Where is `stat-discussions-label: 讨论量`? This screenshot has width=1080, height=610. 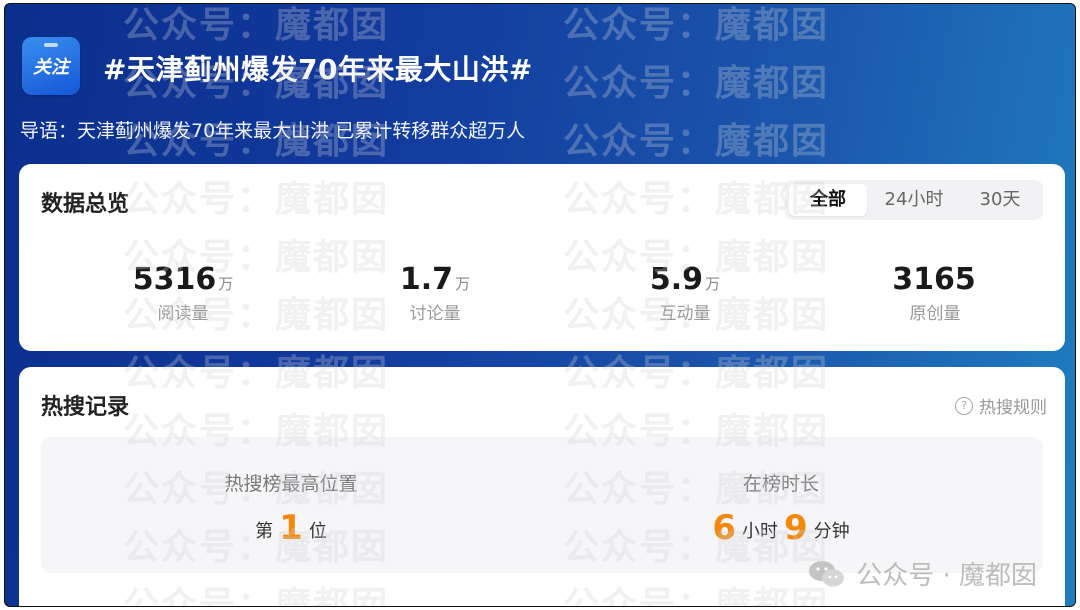
stat-discussions-label: 讨论量 is located at coordinates (435, 314).